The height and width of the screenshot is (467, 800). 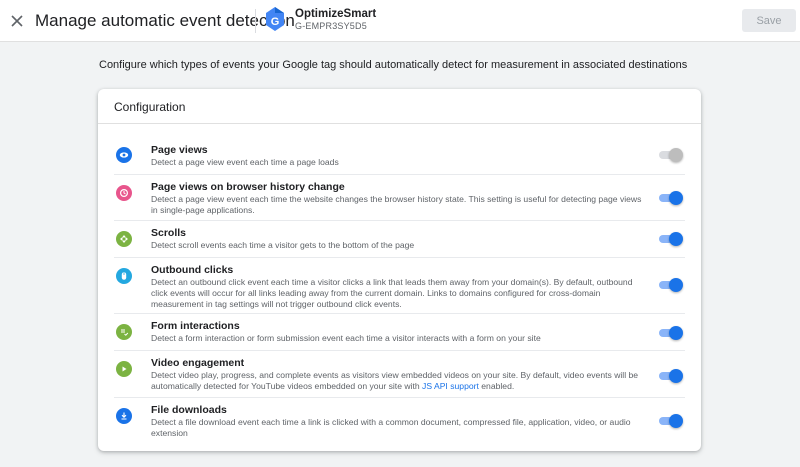 I want to click on scroll-arrows-icon, so click(x=124, y=239).